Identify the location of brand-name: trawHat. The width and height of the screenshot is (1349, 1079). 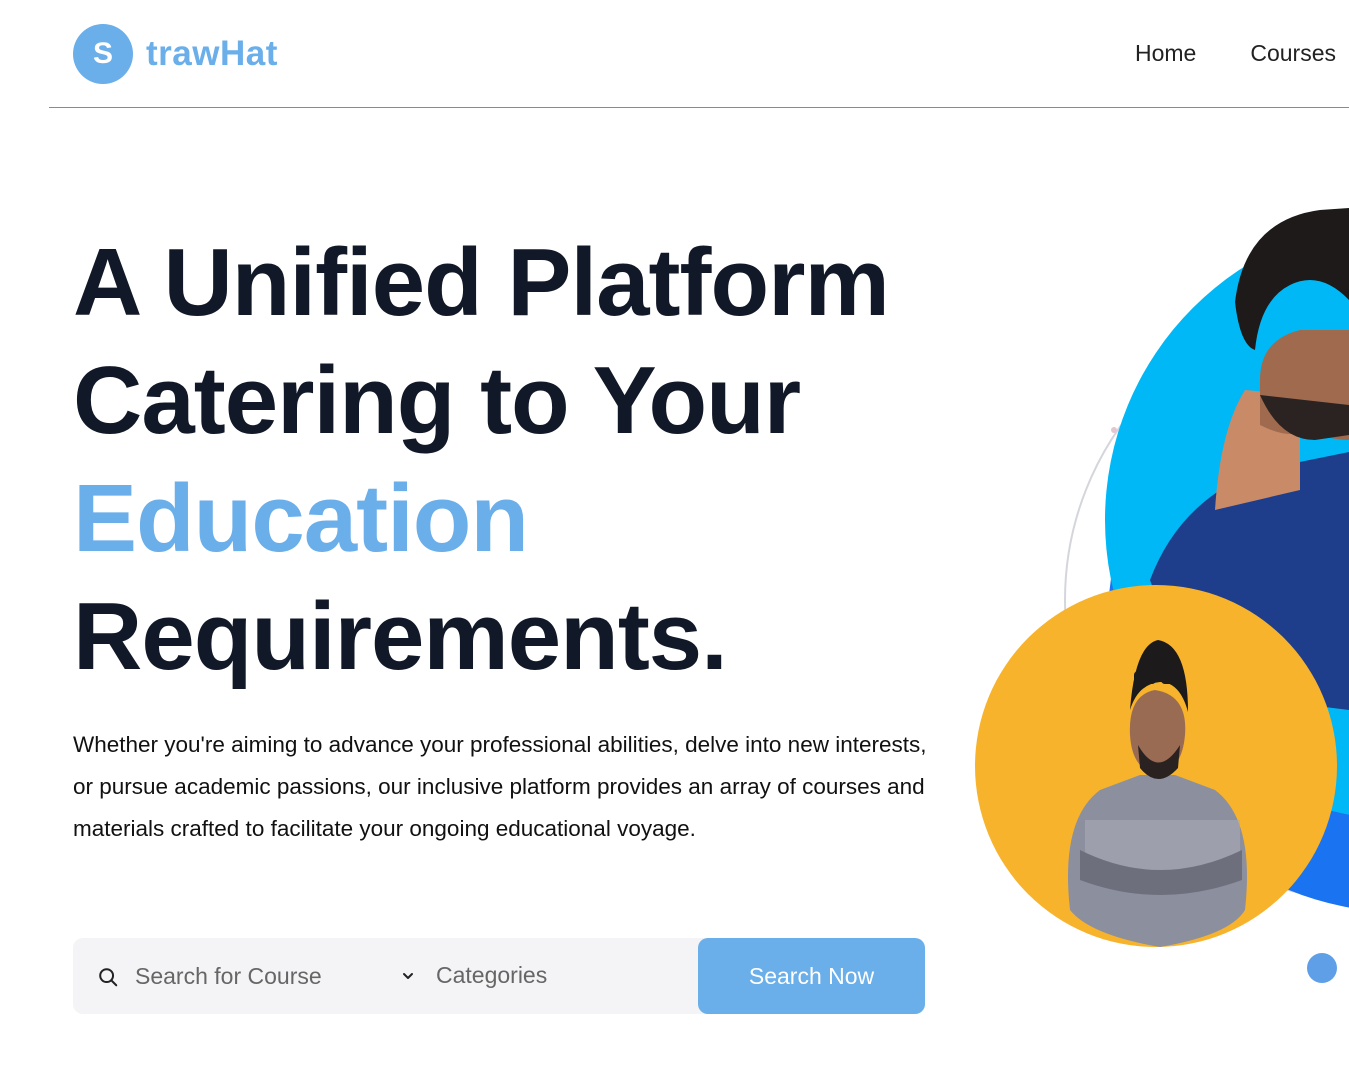
(212, 53).